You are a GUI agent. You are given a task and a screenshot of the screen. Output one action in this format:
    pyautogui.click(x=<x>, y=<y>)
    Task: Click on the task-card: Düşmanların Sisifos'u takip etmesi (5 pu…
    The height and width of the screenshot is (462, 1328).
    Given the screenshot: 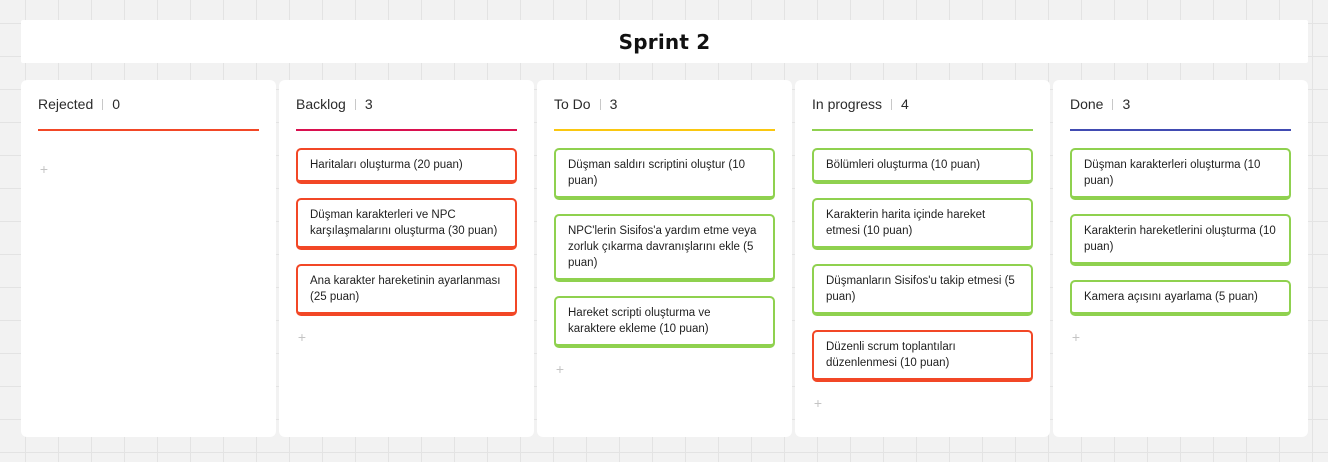 What is the action you would take?
    pyautogui.click(x=922, y=290)
    